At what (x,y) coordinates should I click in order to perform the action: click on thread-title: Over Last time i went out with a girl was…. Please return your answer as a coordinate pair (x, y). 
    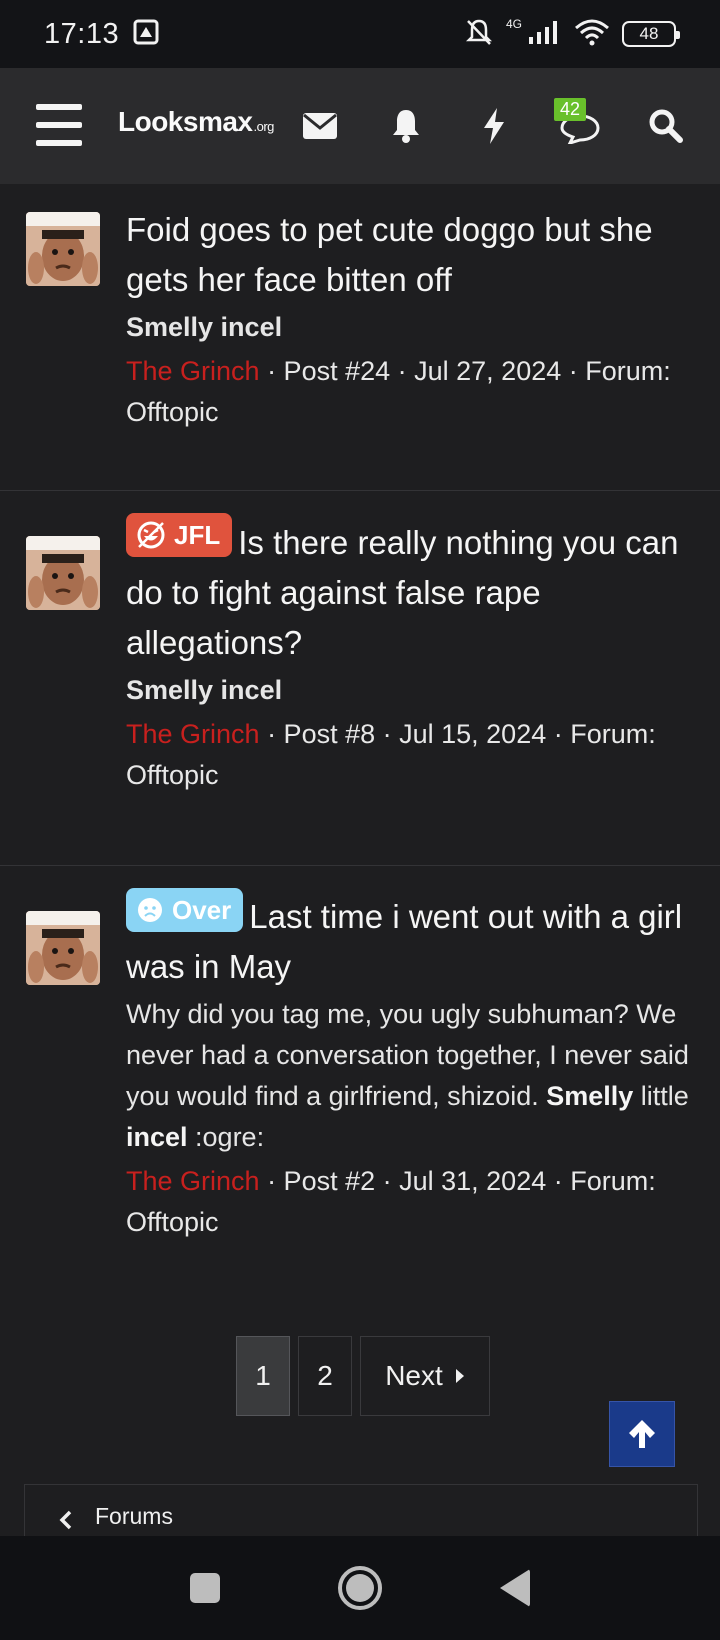
    Looking at the image, I should click on (413, 940).